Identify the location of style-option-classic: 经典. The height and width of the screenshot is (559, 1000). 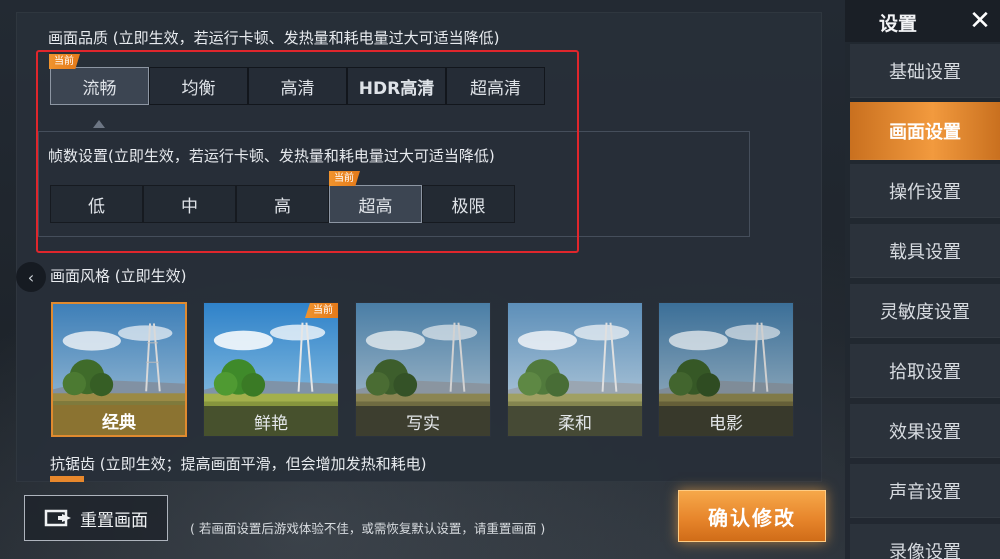
(119, 369).